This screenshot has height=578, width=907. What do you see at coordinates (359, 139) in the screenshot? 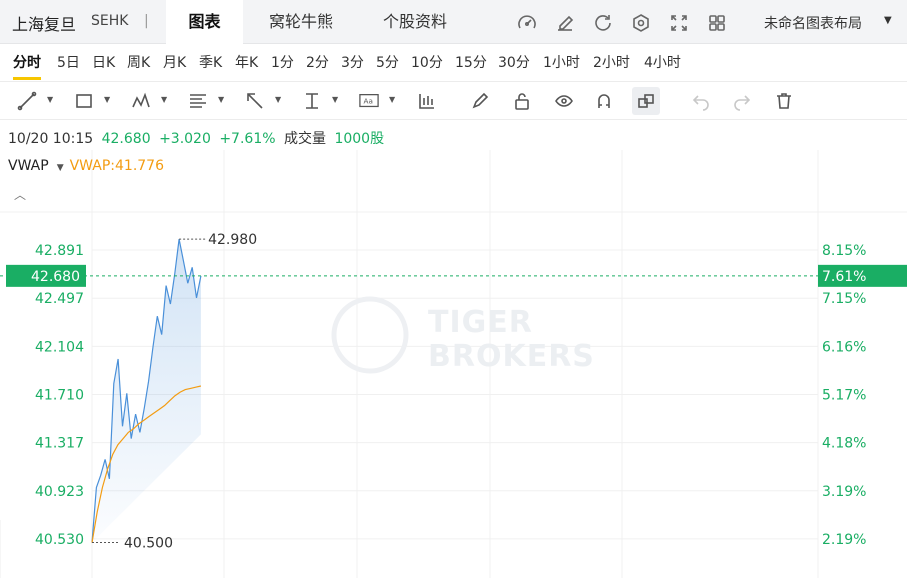
I see `quote-volume: 1000股` at bounding box center [359, 139].